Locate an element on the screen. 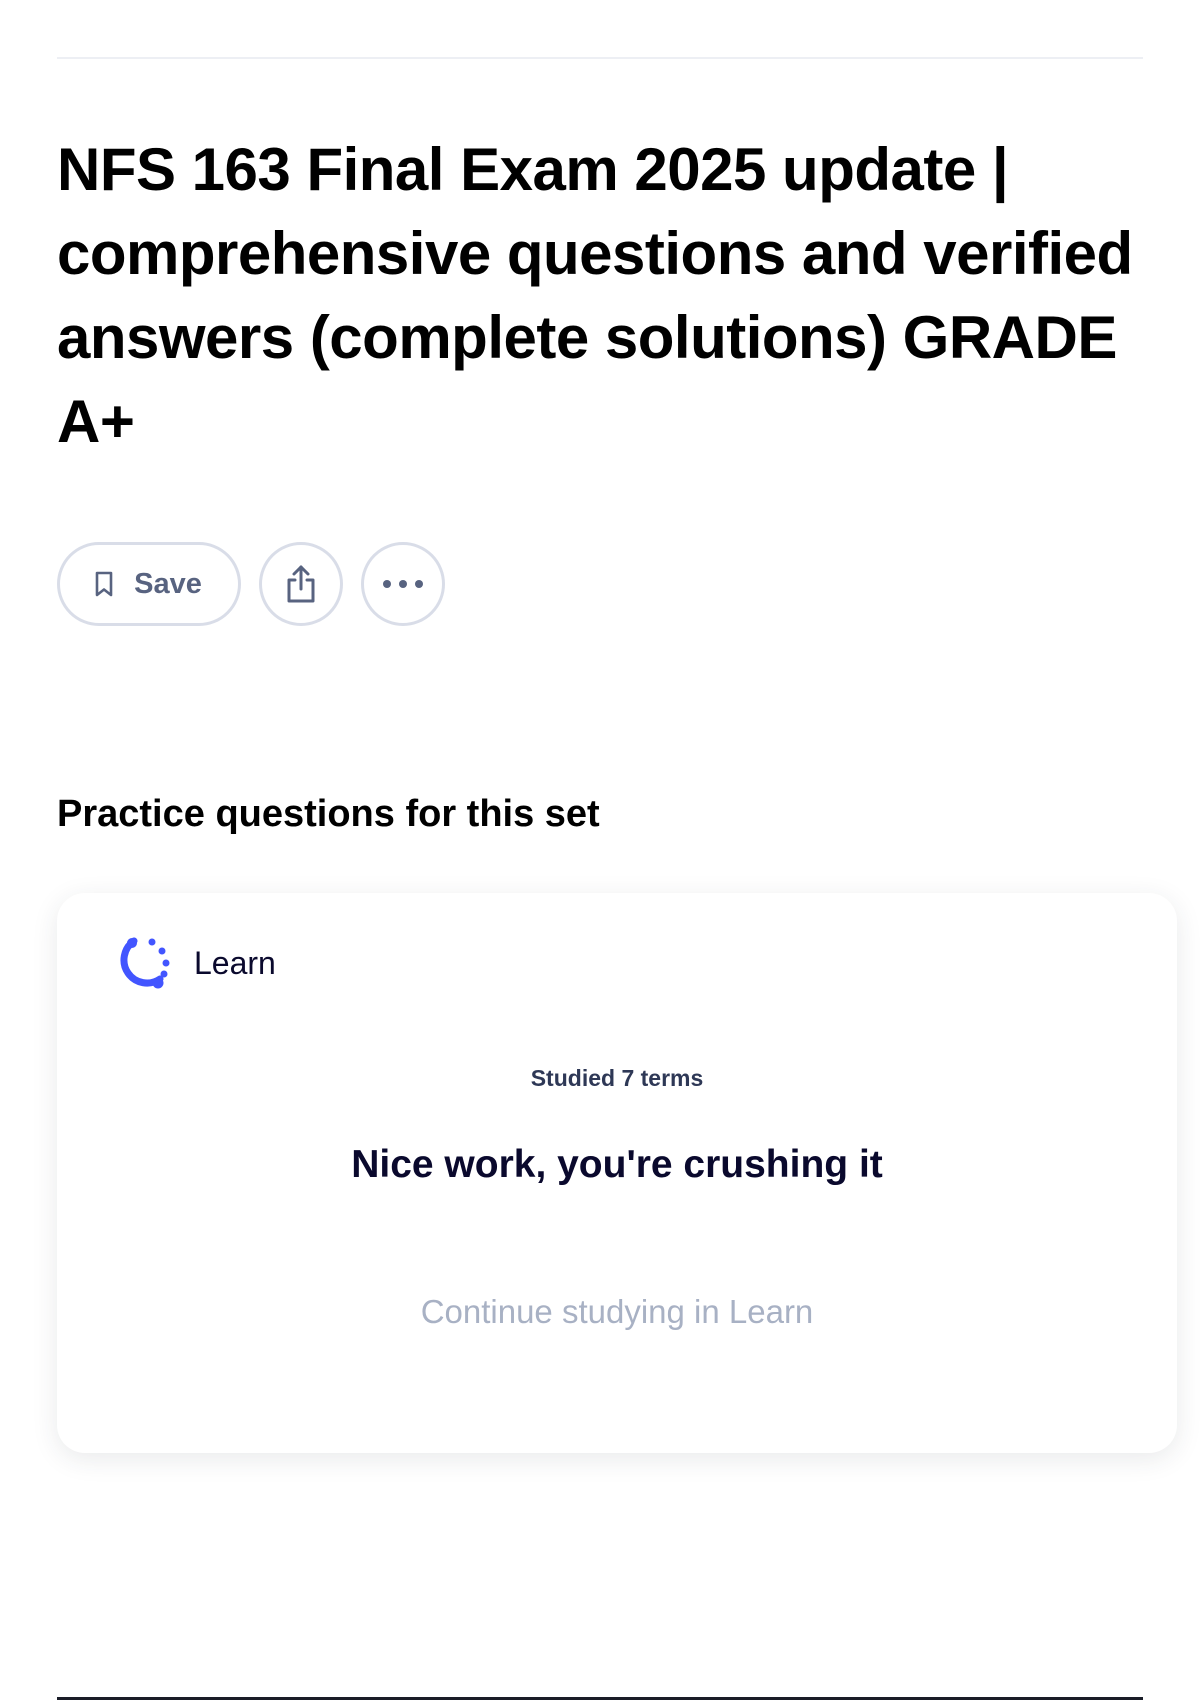 This screenshot has height=1700, width=1200. encouragement-message: Nice work, you're crushing it is located at coordinates (617, 1164).